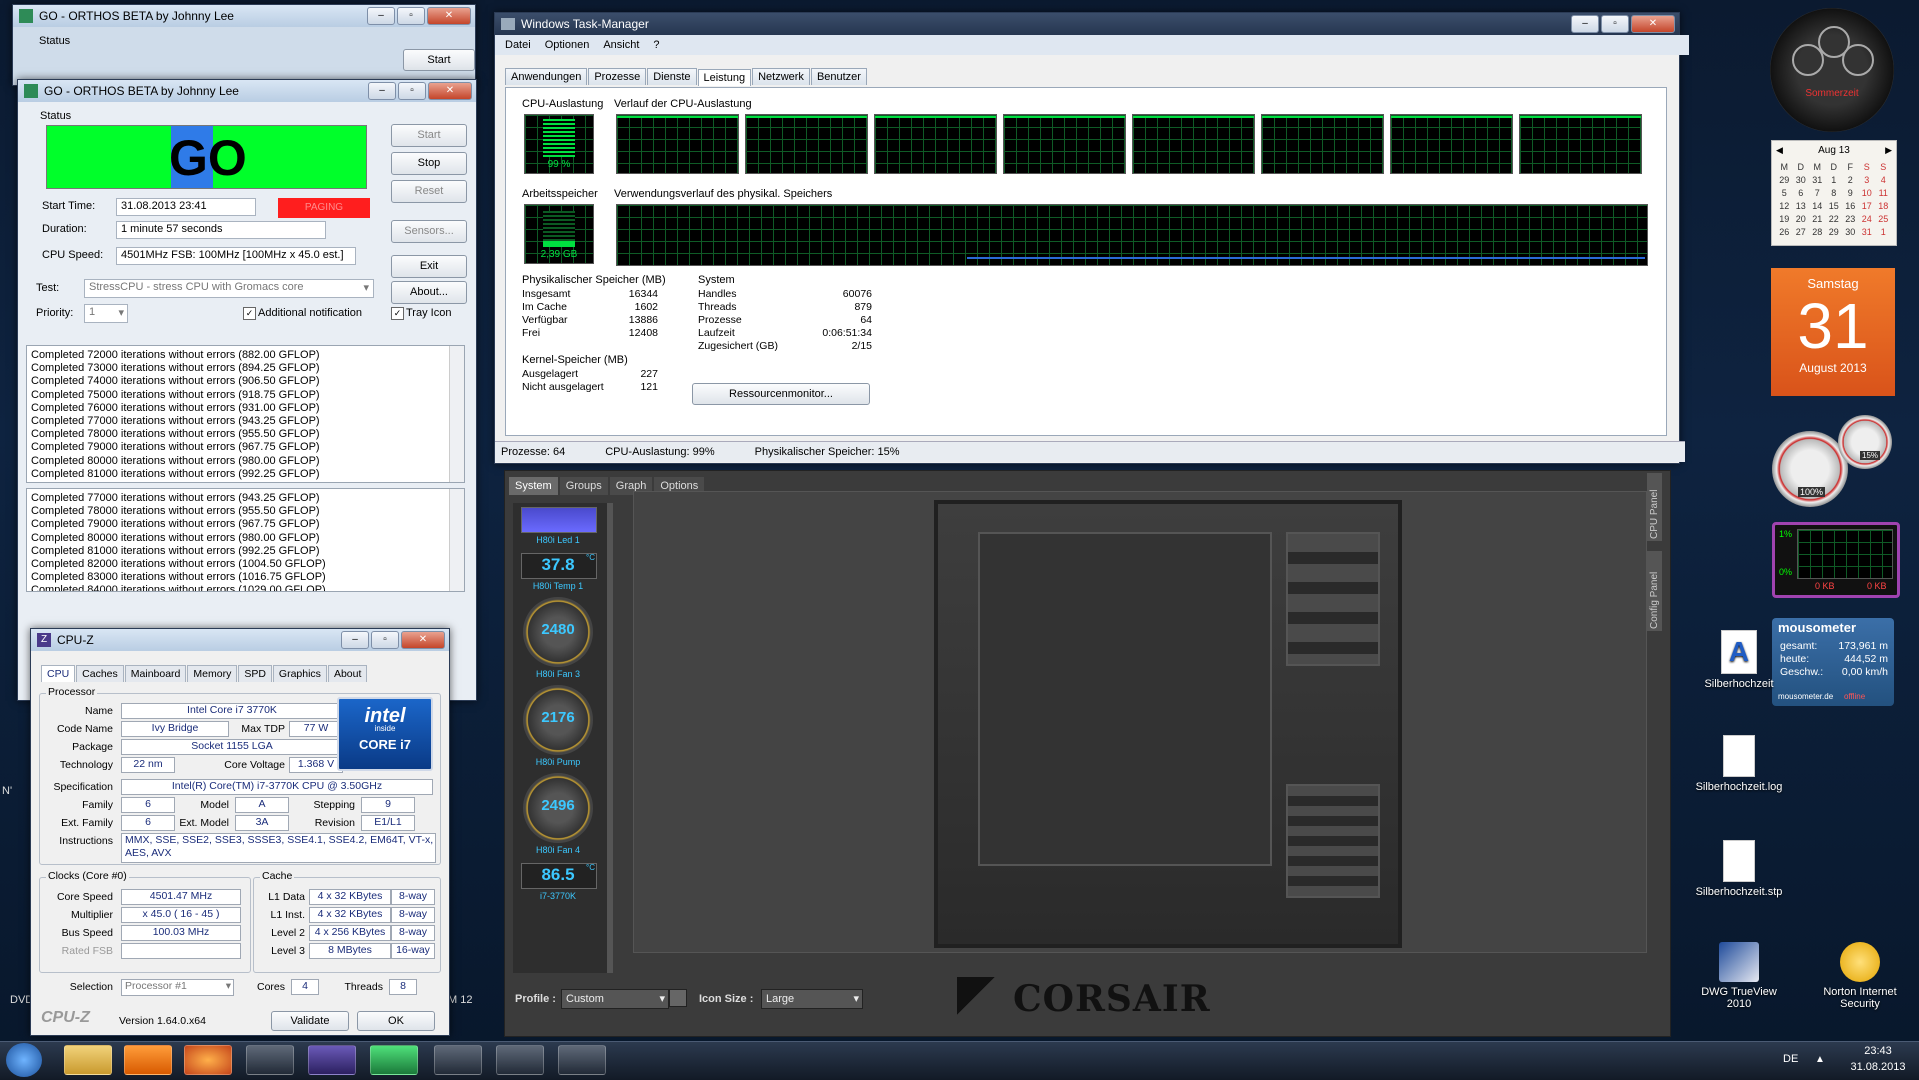 This screenshot has width=1919, height=1080. Describe the element at coordinates (621, 45) in the screenshot. I see `menu-ansicht: Ansicht` at that location.